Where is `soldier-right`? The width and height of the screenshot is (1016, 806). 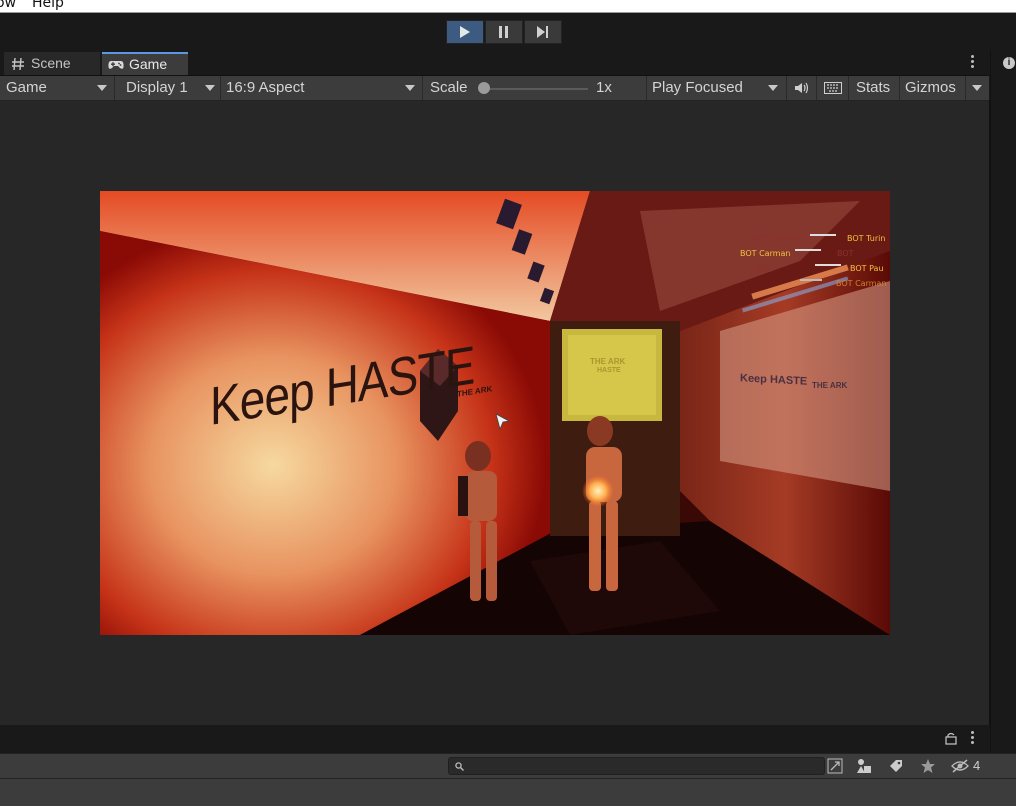 soldier-right is located at coordinates (602, 503).